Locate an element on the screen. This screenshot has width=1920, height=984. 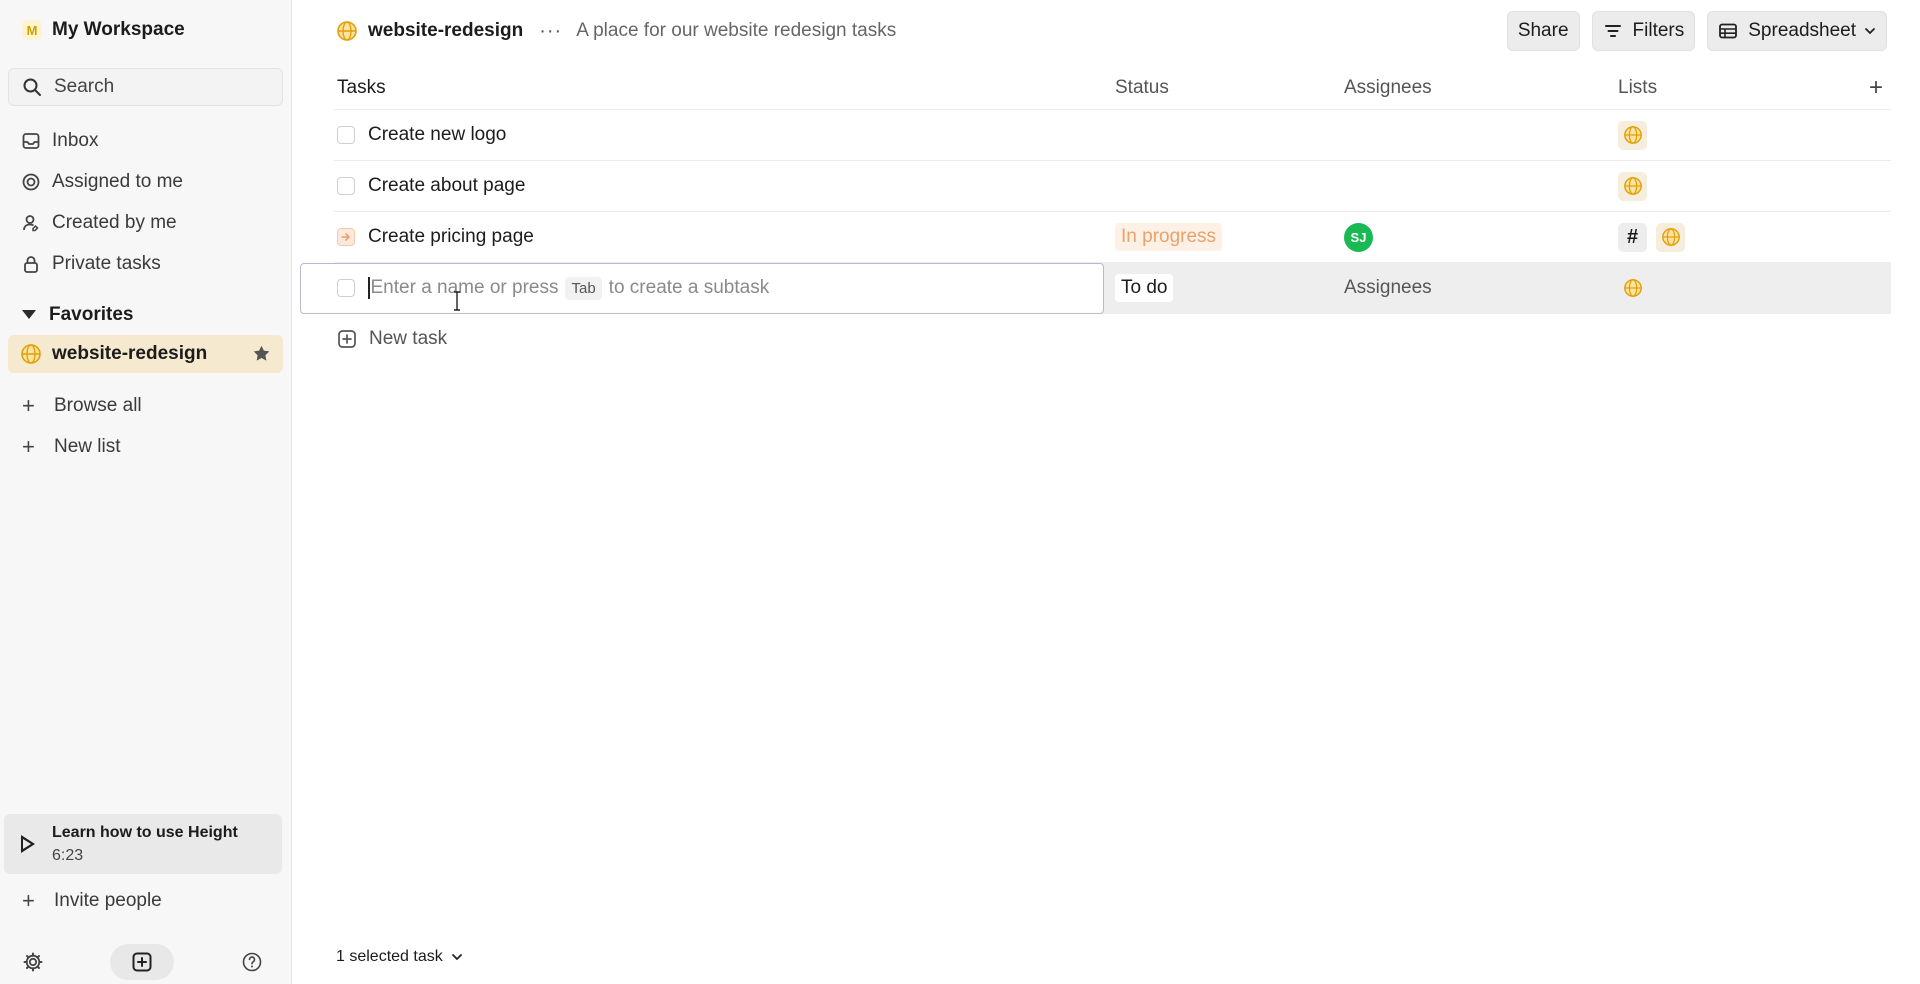
help-icon is located at coordinates (252, 962).